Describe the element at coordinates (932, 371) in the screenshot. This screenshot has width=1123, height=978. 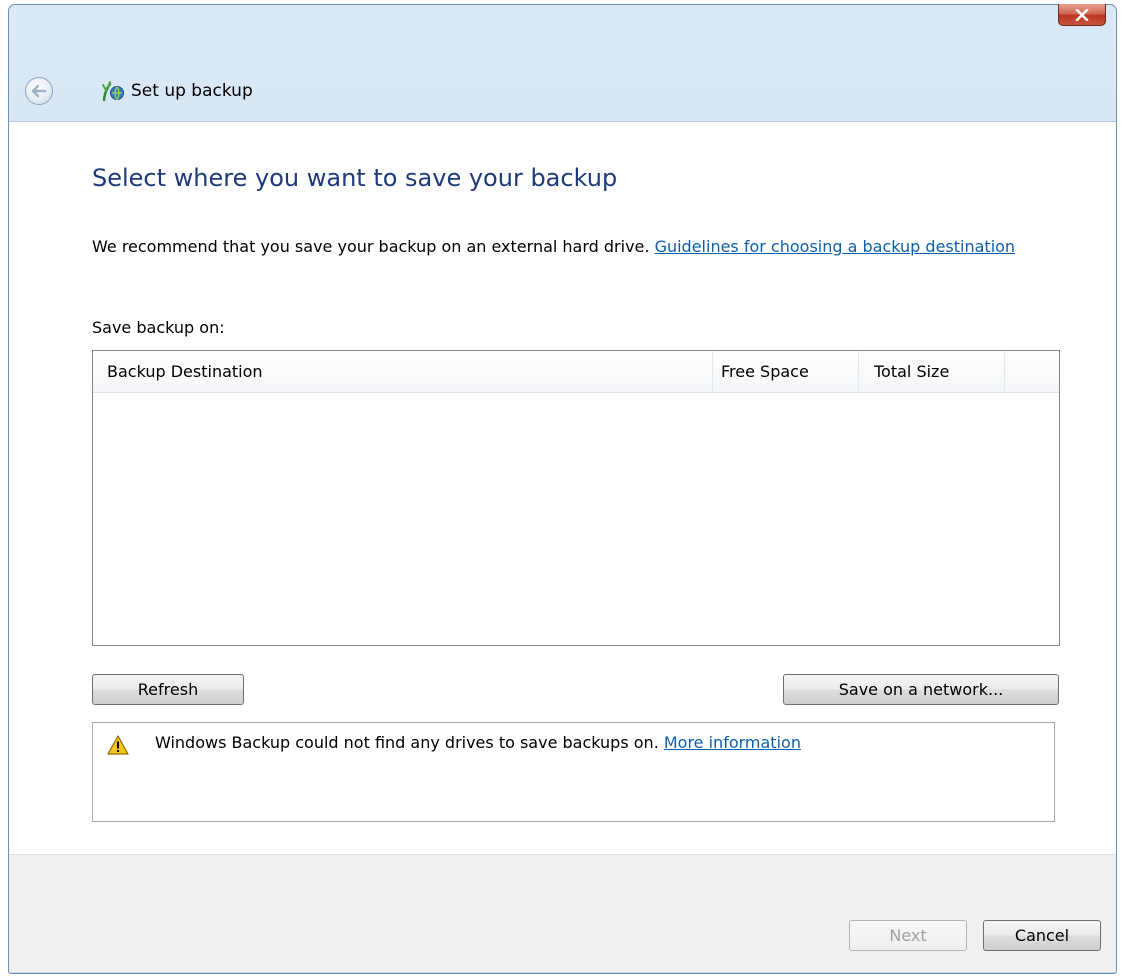
I see `column-header-total-size: Total Size` at that location.